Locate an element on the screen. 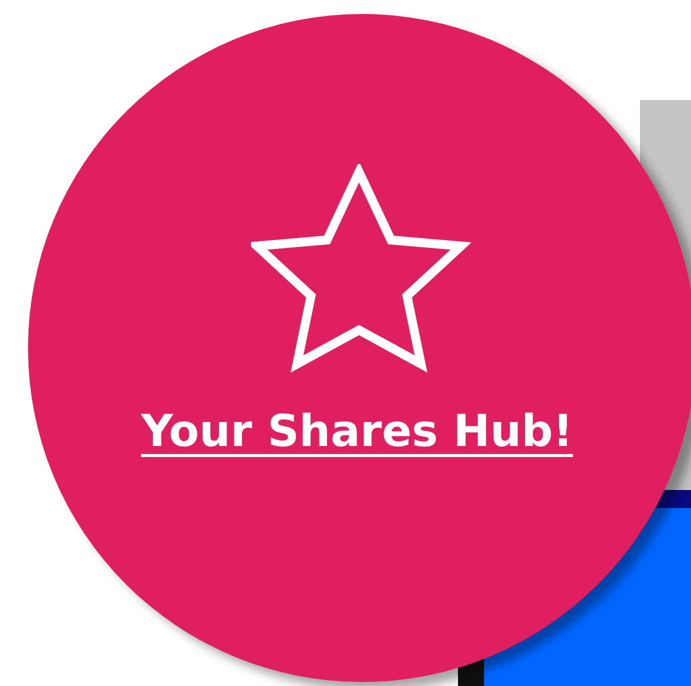 The width and height of the screenshot is (691, 686). shares-hub-link: Your Shares Hub! is located at coordinates (357, 431).